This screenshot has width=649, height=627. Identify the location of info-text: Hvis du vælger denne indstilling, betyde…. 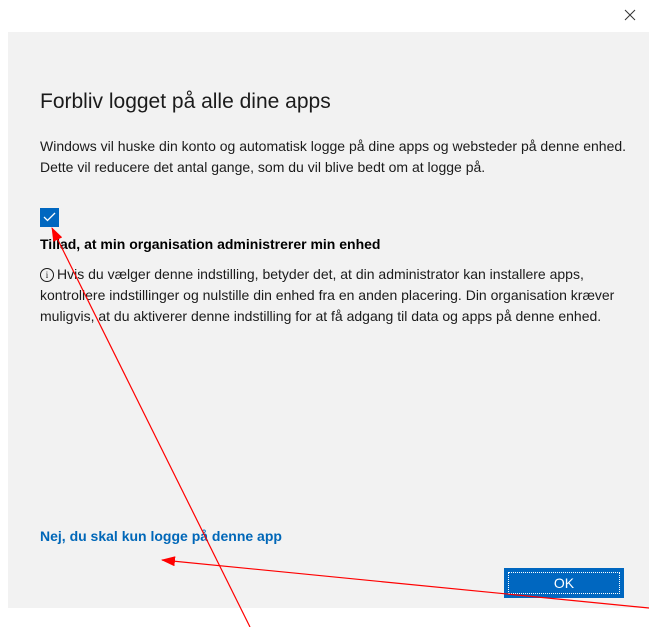
(327, 295).